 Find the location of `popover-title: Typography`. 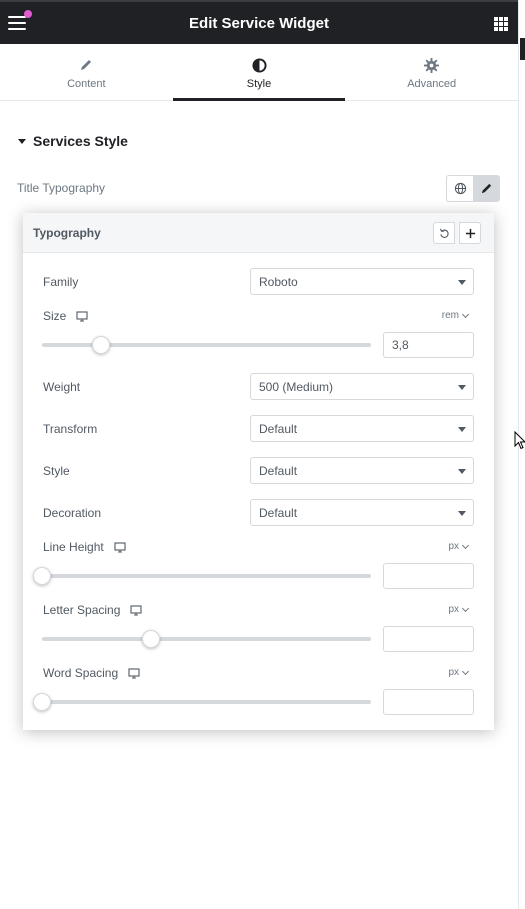

popover-title: Typography is located at coordinates (67, 233).